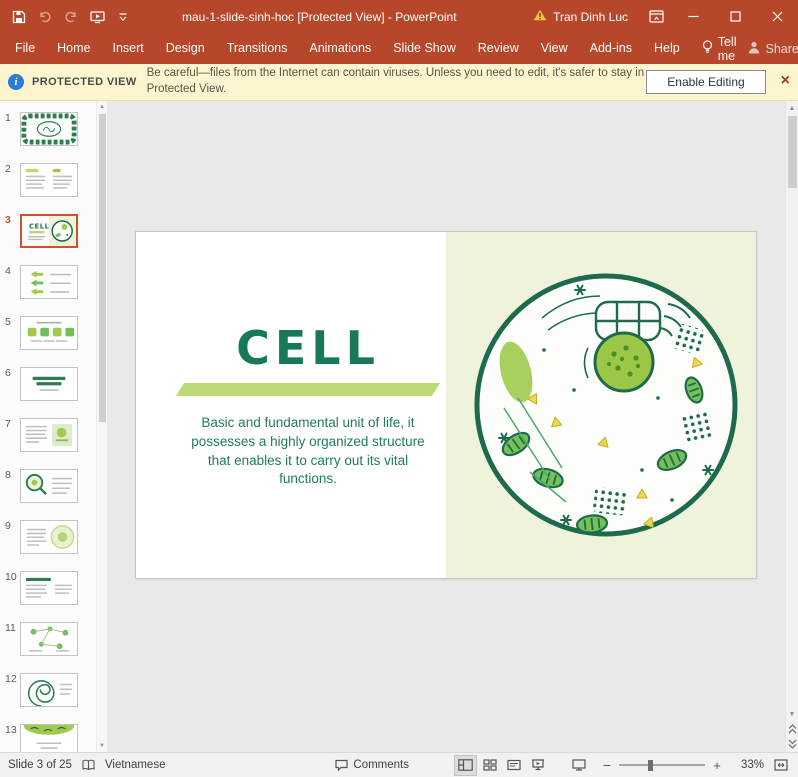  I want to click on zoom-percentage: 33%, so click(748, 765).